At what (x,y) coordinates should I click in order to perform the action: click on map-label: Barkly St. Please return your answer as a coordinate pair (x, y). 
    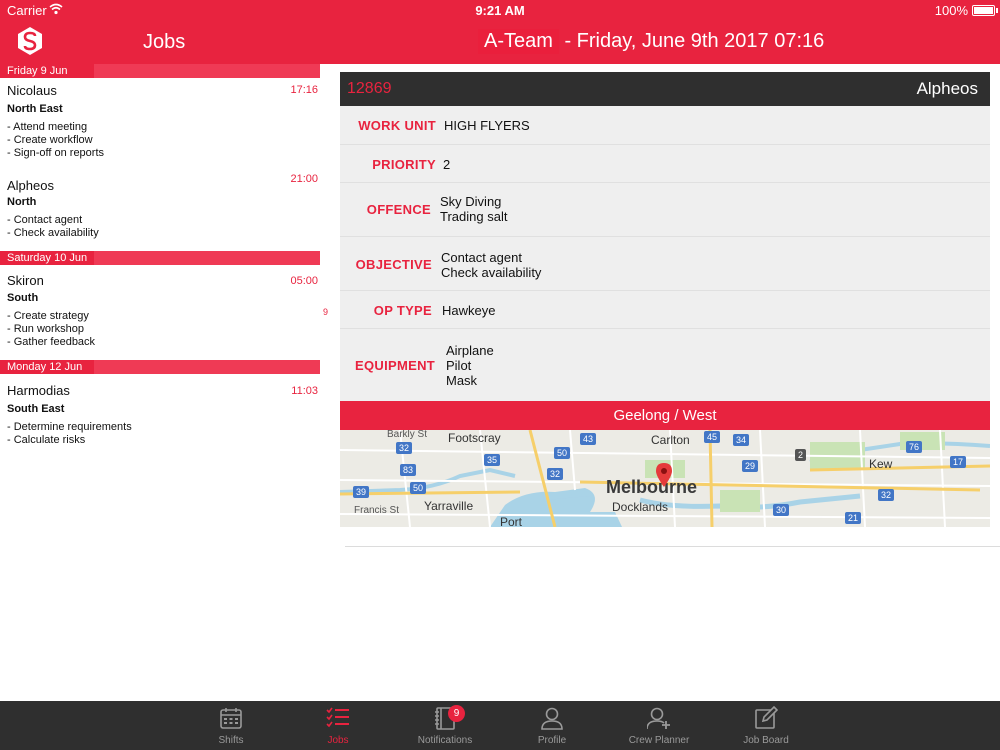
    Looking at the image, I should click on (407, 435).